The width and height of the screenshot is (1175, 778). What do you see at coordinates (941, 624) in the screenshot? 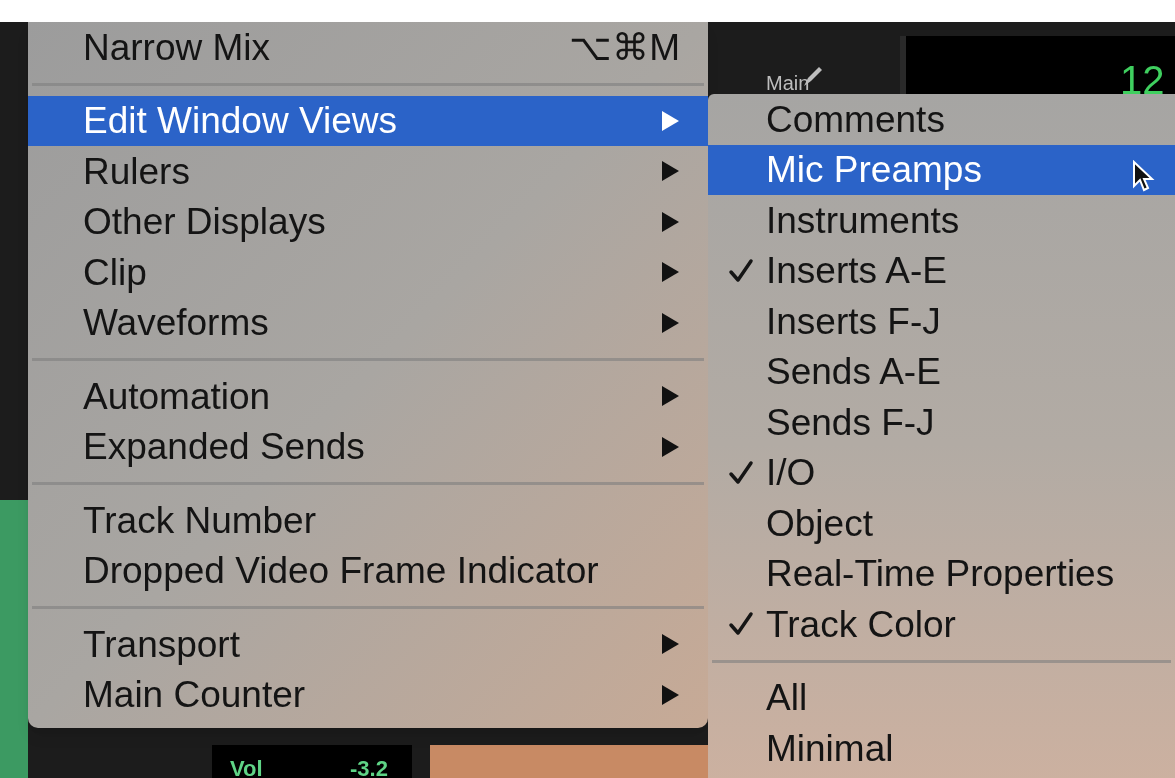
I see `menu-item: Track Color` at bounding box center [941, 624].